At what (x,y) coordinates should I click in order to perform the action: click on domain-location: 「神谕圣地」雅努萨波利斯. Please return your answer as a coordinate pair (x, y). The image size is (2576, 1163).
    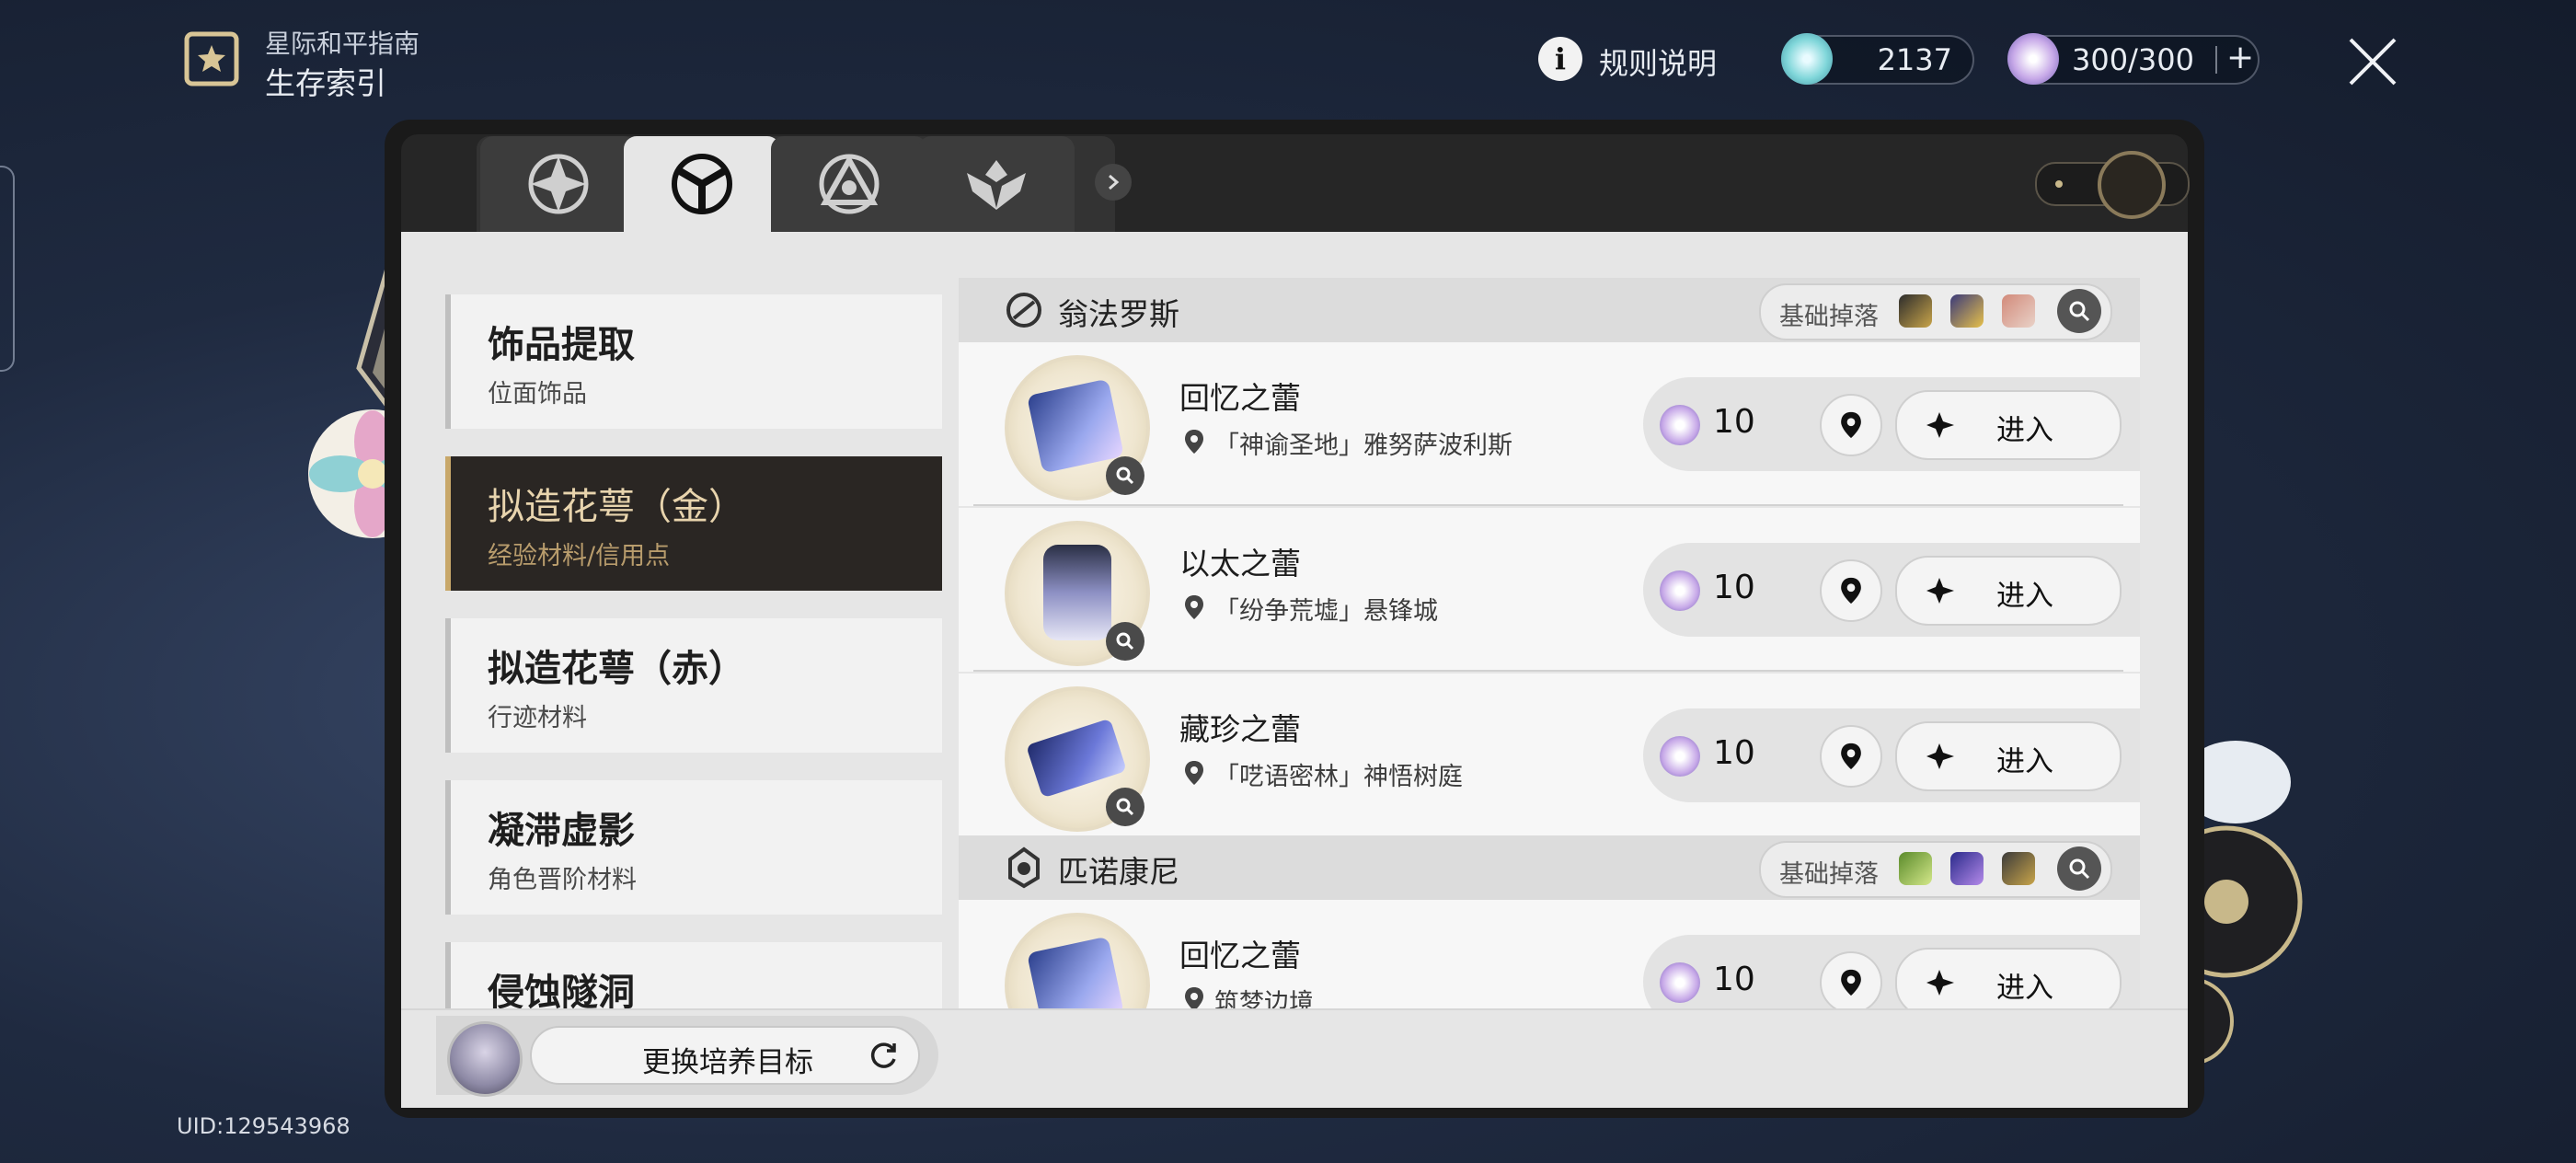
    Looking at the image, I should click on (1363, 446).